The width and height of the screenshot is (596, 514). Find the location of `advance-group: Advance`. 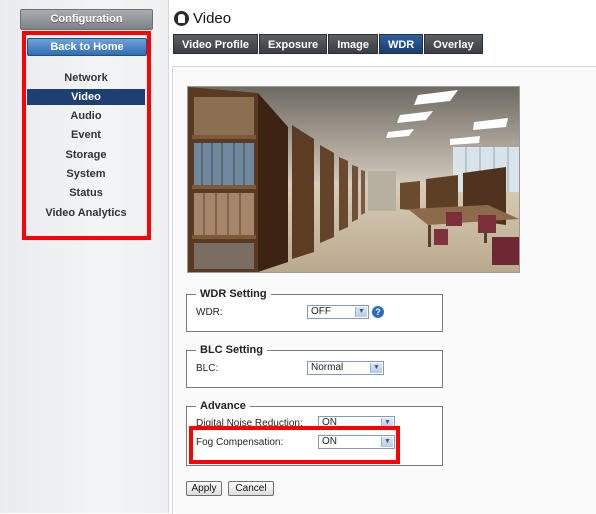

advance-group: Advance is located at coordinates (314, 433).